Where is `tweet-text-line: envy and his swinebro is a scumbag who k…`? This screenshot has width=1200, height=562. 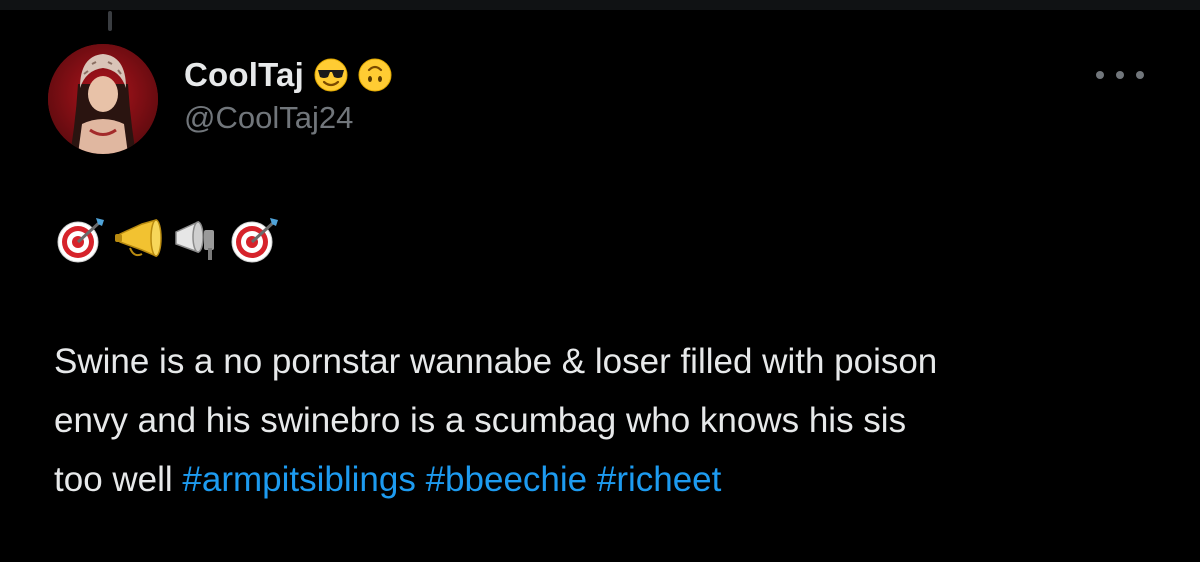
tweet-text-line: envy and his swinebro is a scumbag who k… is located at coordinates (480, 420).